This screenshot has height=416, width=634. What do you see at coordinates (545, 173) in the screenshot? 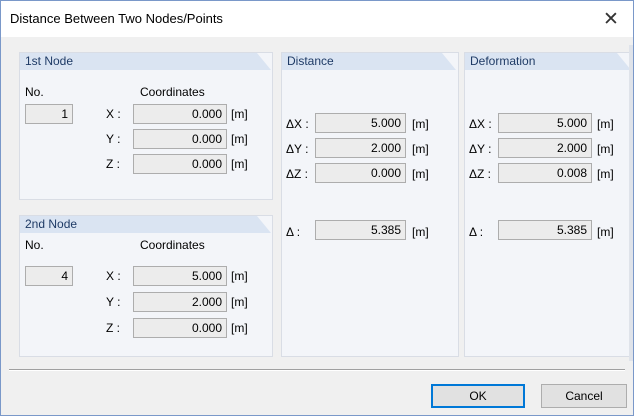
I see `deformation-dz-field: 0.008` at bounding box center [545, 173].